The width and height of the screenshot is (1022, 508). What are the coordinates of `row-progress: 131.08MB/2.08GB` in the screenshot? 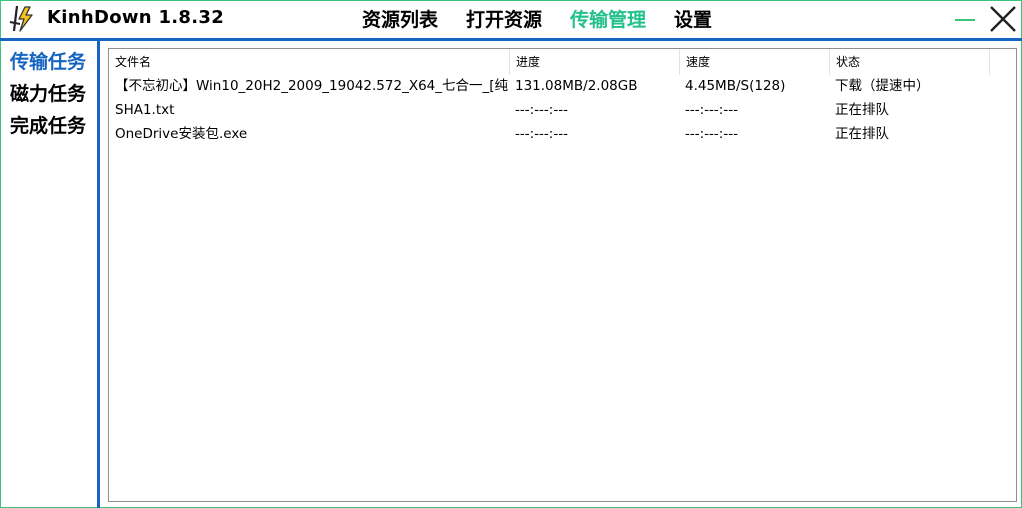 It's located at (576, 86).